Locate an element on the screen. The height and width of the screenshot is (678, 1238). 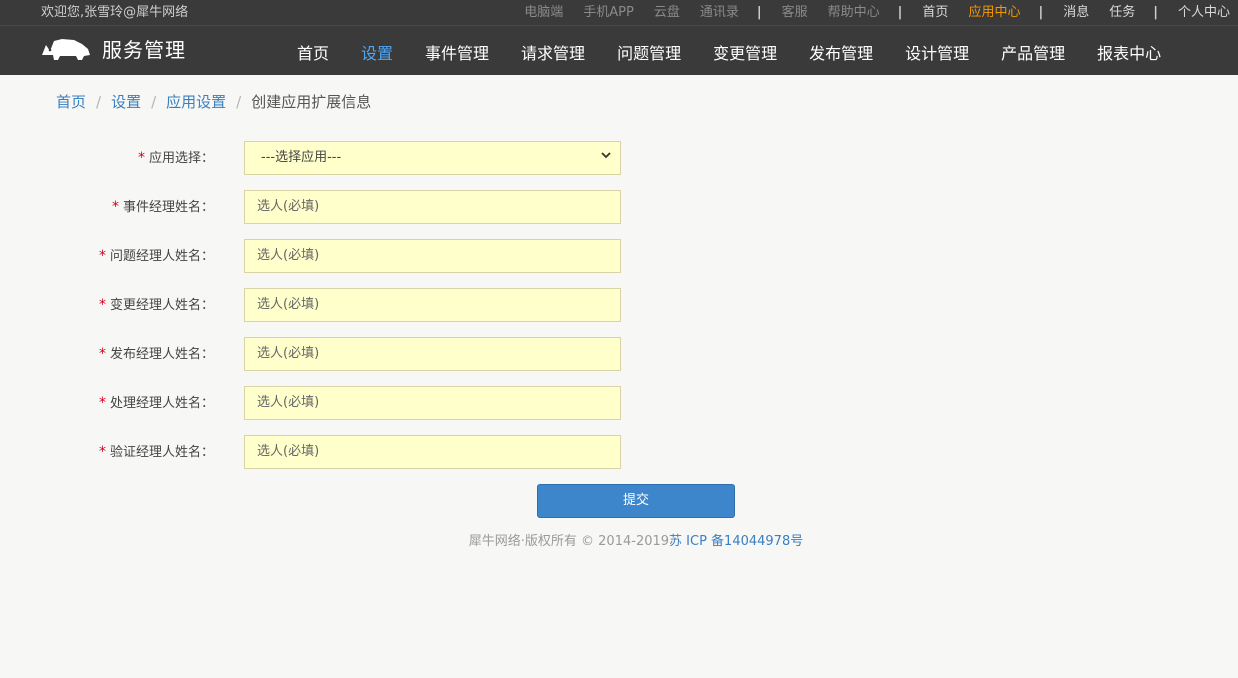
nav-item-design-management: 设计管理 is located at coordinates (937, 50).